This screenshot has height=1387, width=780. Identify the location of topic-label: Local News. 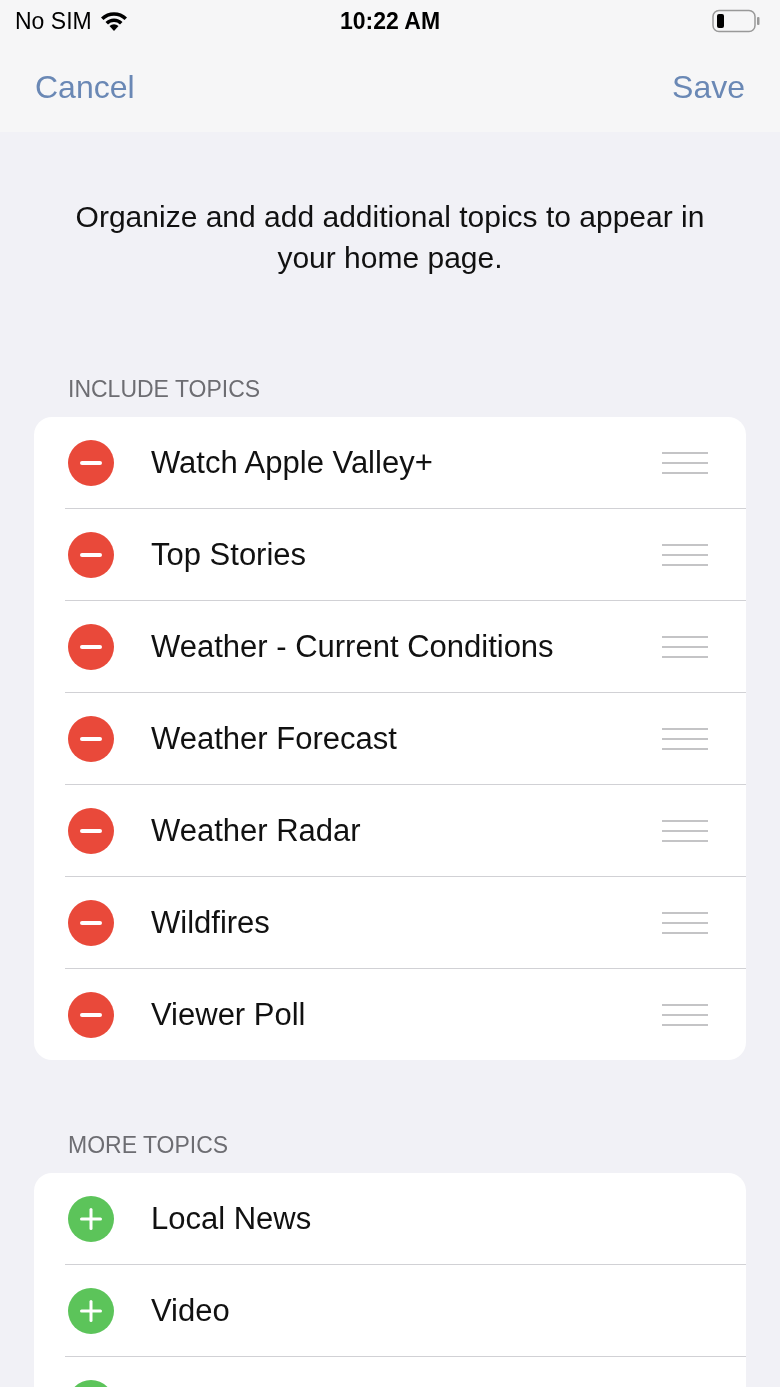
(232, 1218).